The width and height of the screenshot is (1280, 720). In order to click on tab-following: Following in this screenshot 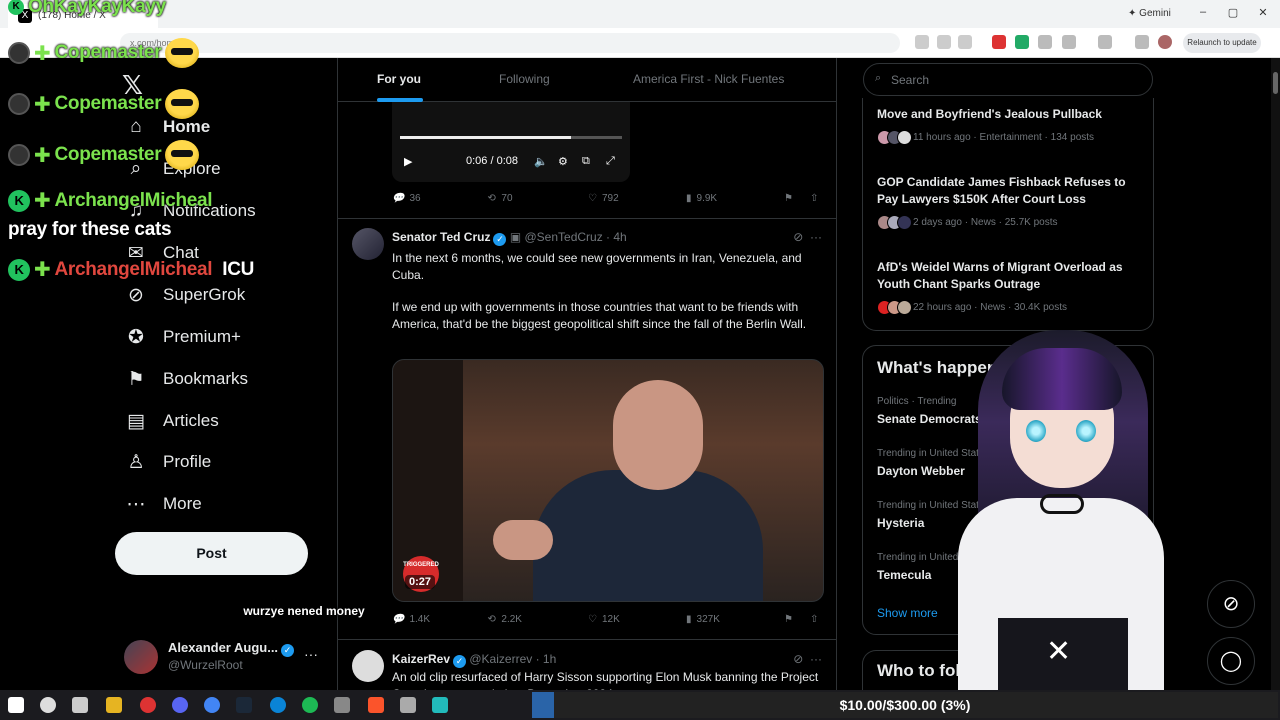, I will do `click(524, 79)`.